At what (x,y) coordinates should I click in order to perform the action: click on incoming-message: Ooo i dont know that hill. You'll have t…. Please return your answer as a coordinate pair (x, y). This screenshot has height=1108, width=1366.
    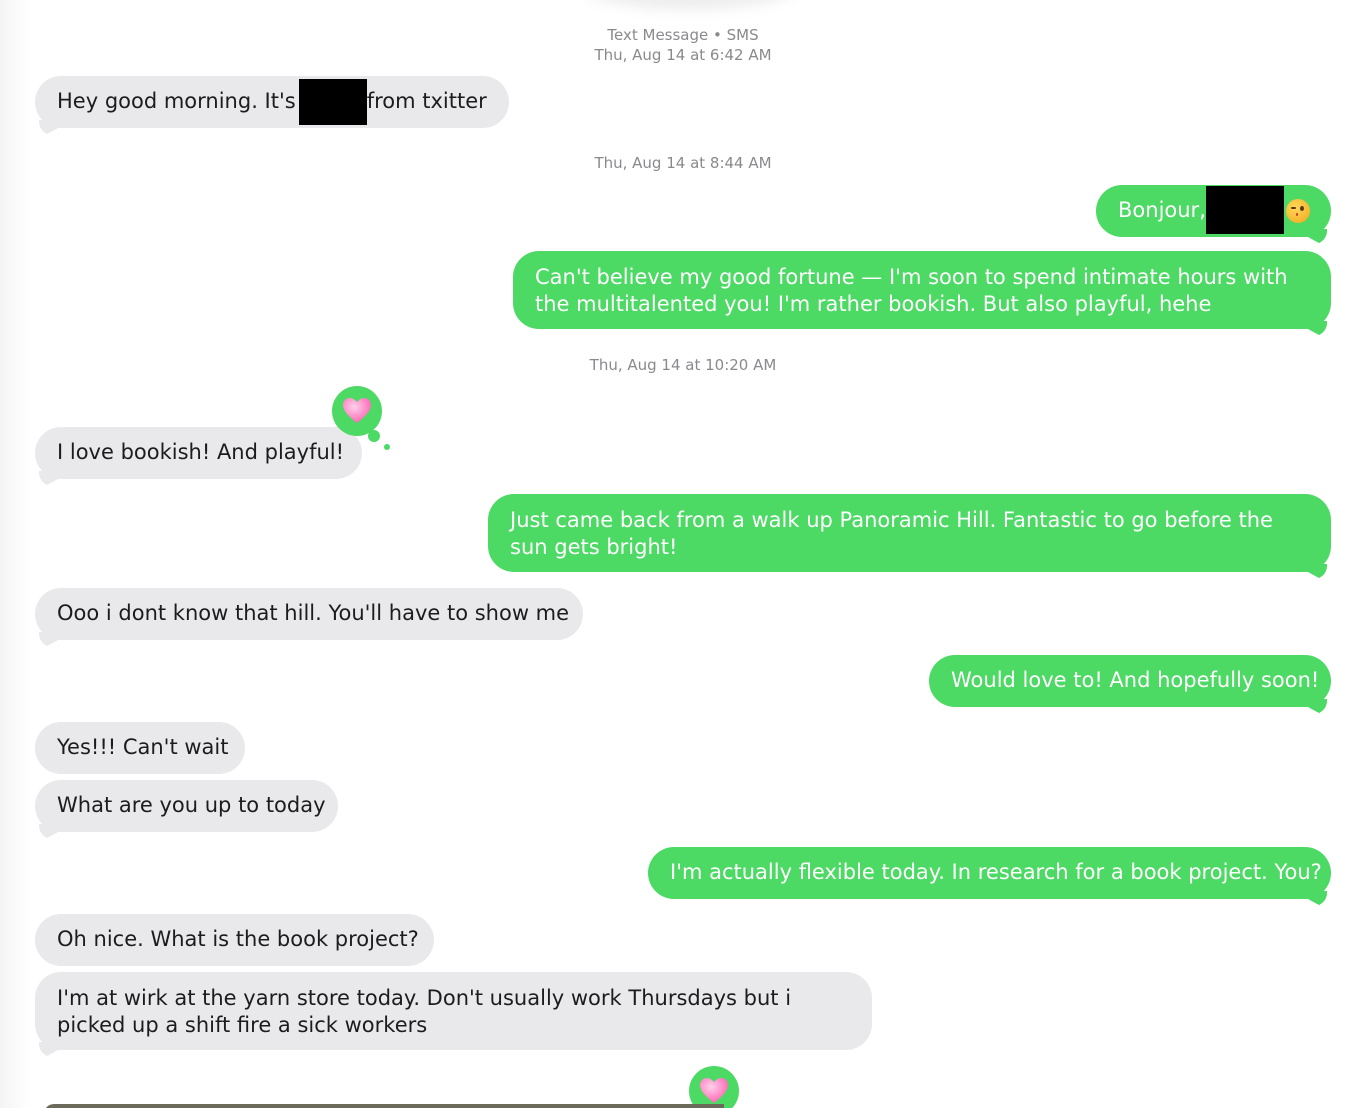
    Looking at the image, I should click on (309, 614).